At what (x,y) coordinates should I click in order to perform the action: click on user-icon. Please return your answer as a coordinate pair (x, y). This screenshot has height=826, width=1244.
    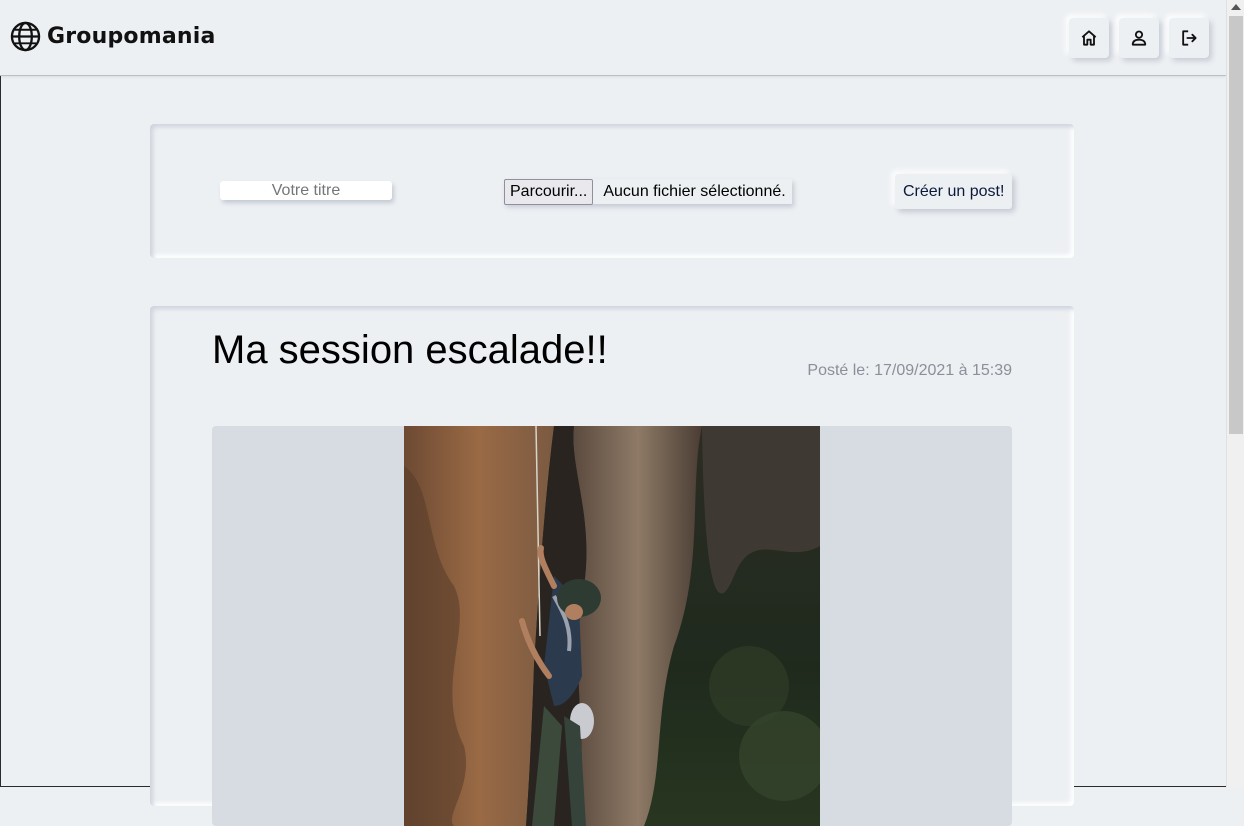
    Looking at the image, I should click on (1139, 38).